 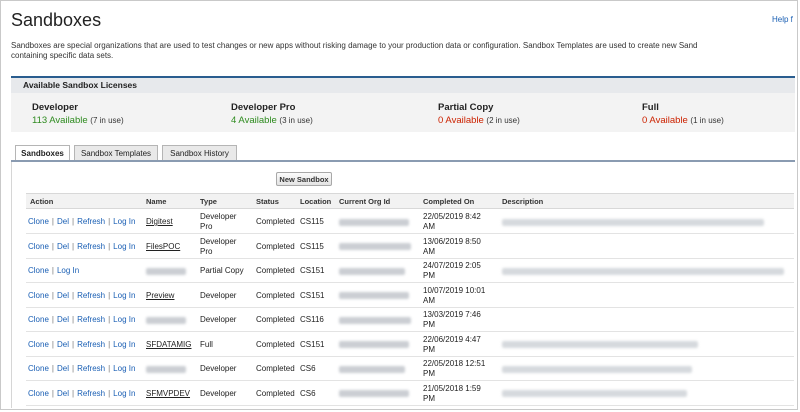 What do you see at coordinates (263, 107) in the screenshot?
I see `license-name: Developer Pro` at bounding box center [263, 107].